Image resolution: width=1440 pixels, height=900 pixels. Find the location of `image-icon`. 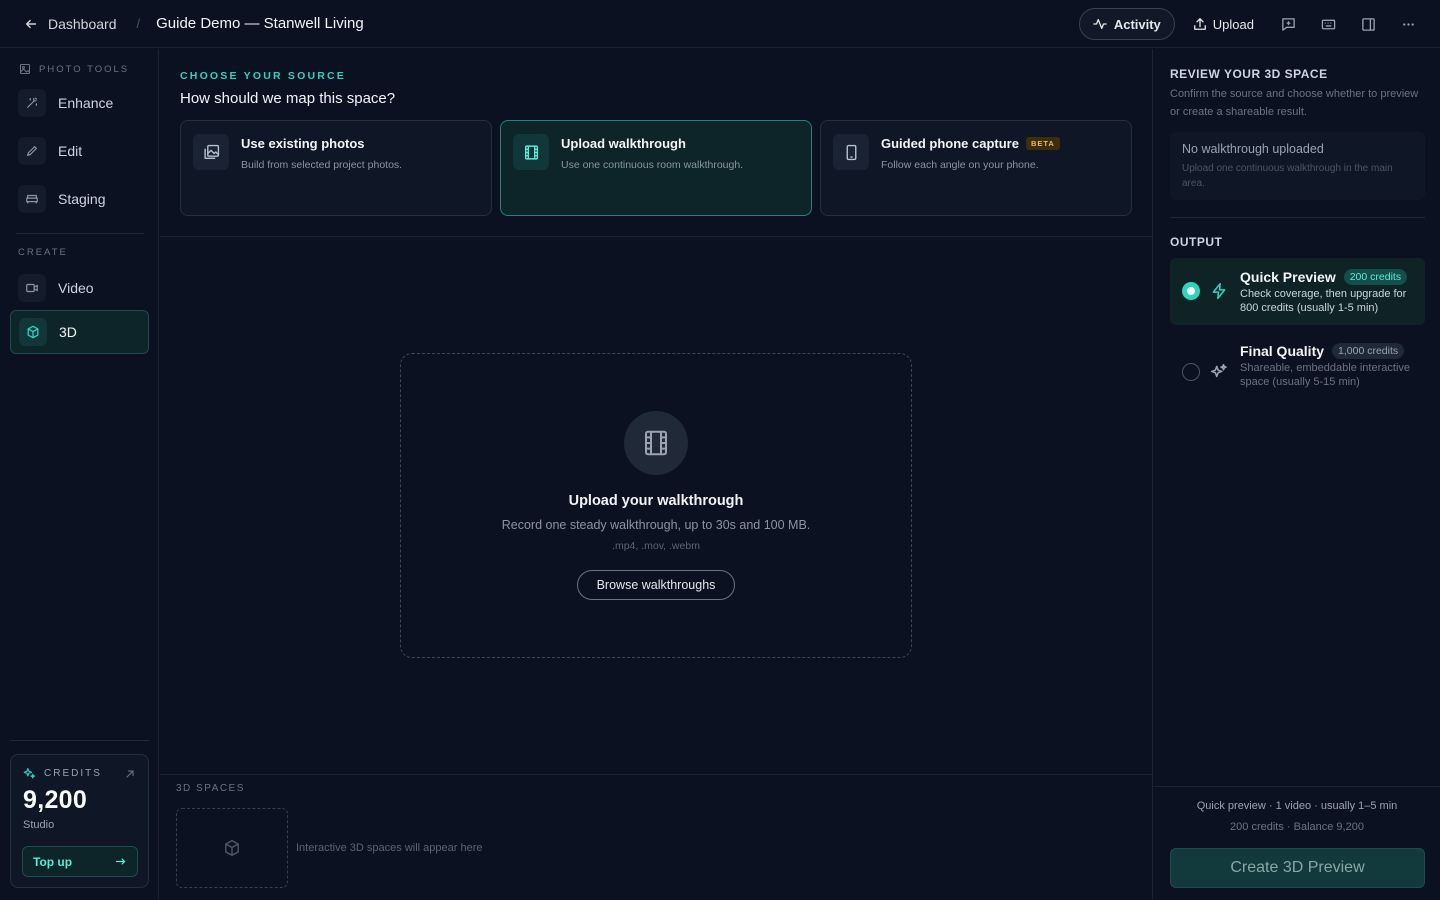

image-icon is located at coordinates (25, 69).